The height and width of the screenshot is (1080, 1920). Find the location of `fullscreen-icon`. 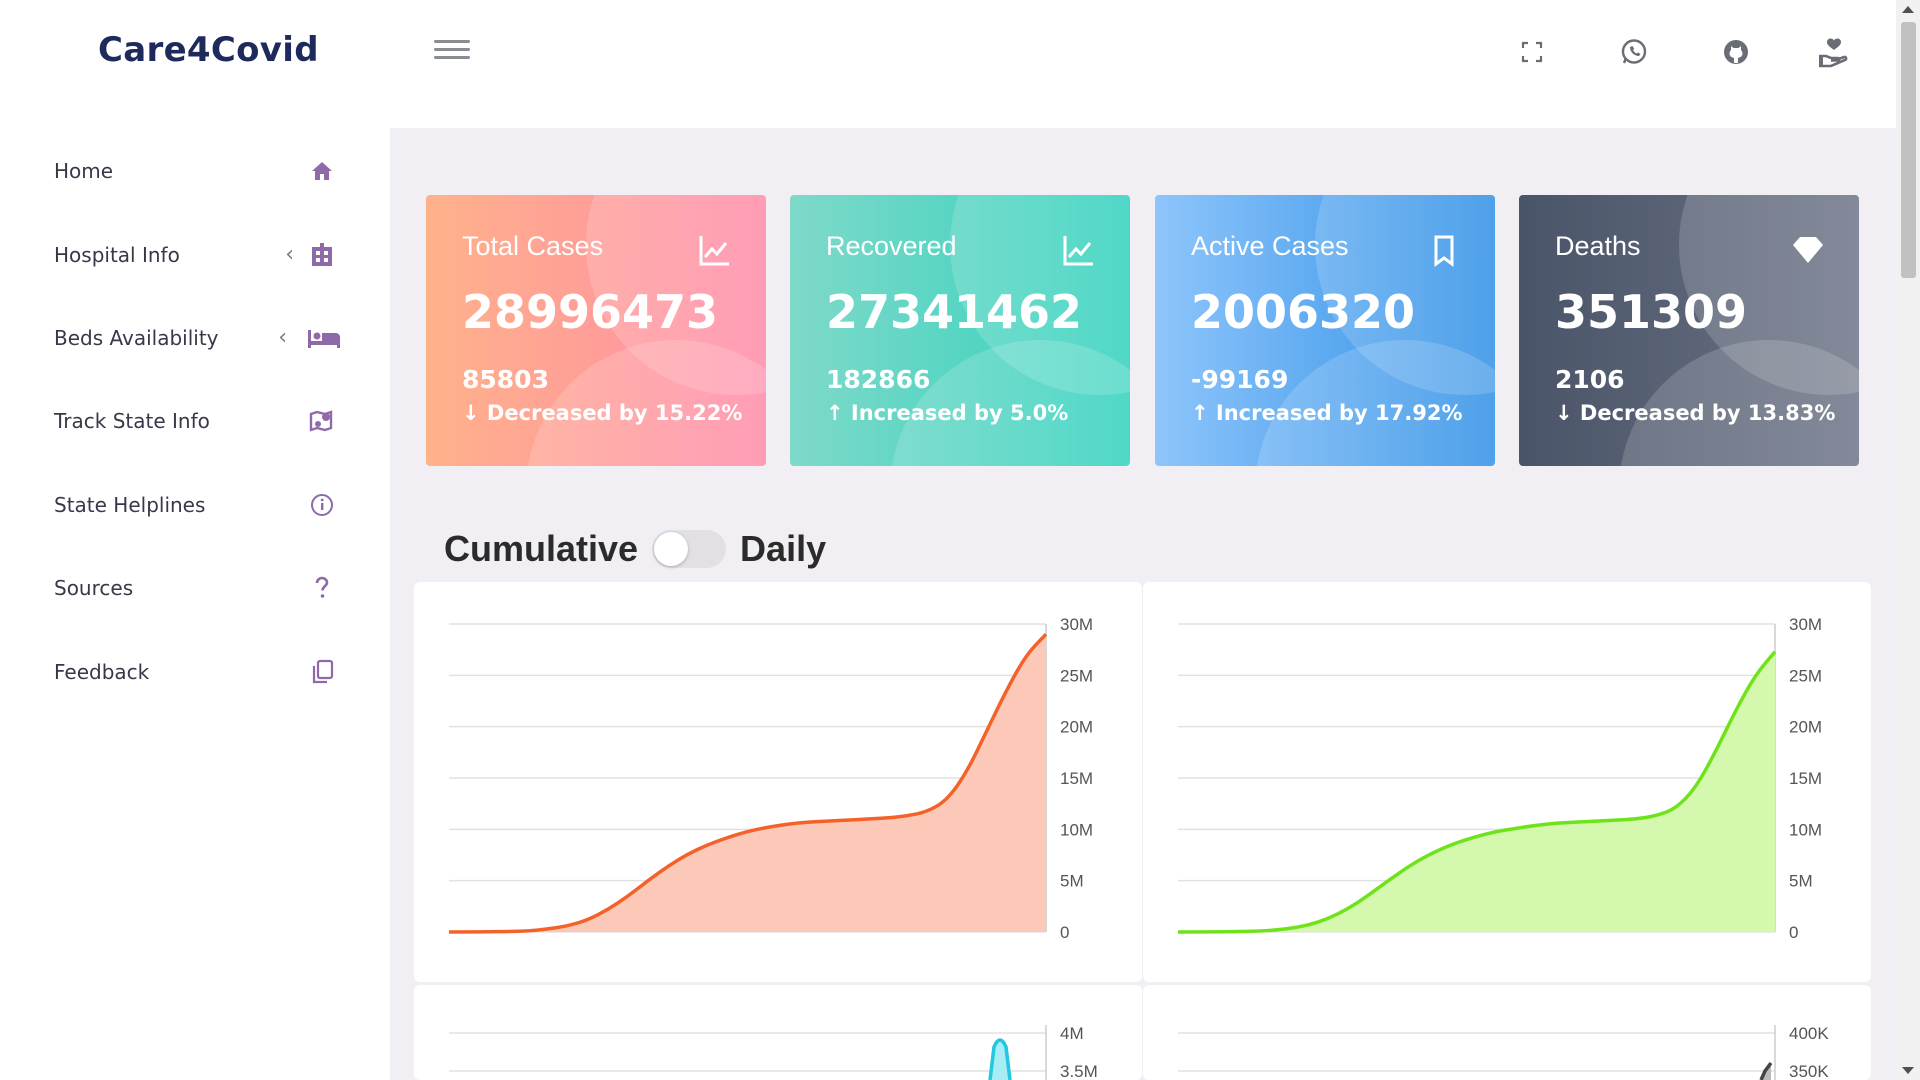

fullscreen-icon is located at coordinates (1532, 52).